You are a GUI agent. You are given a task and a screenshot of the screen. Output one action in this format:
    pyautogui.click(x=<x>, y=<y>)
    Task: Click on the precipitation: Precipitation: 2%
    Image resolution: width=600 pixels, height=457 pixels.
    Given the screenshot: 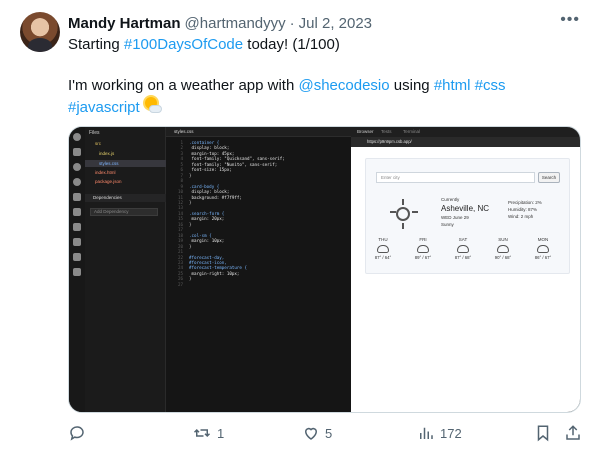 What is the action you would take?
    pyautogui.click(x=525, y=202)
    